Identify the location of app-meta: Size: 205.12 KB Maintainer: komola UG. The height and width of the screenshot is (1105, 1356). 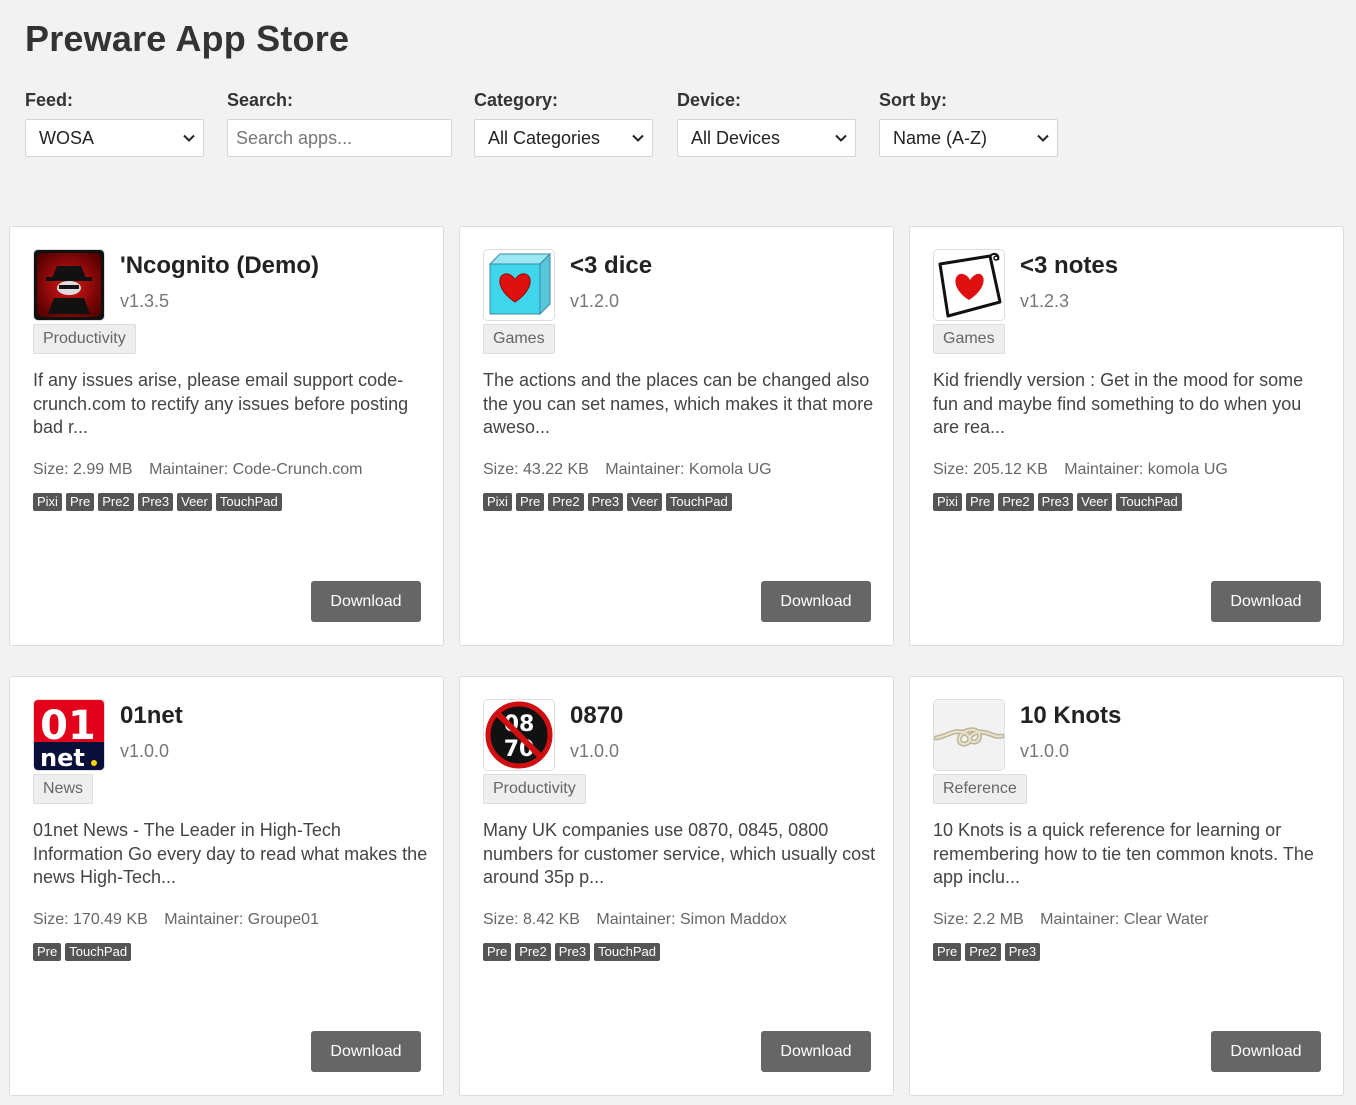
(1080, 470).